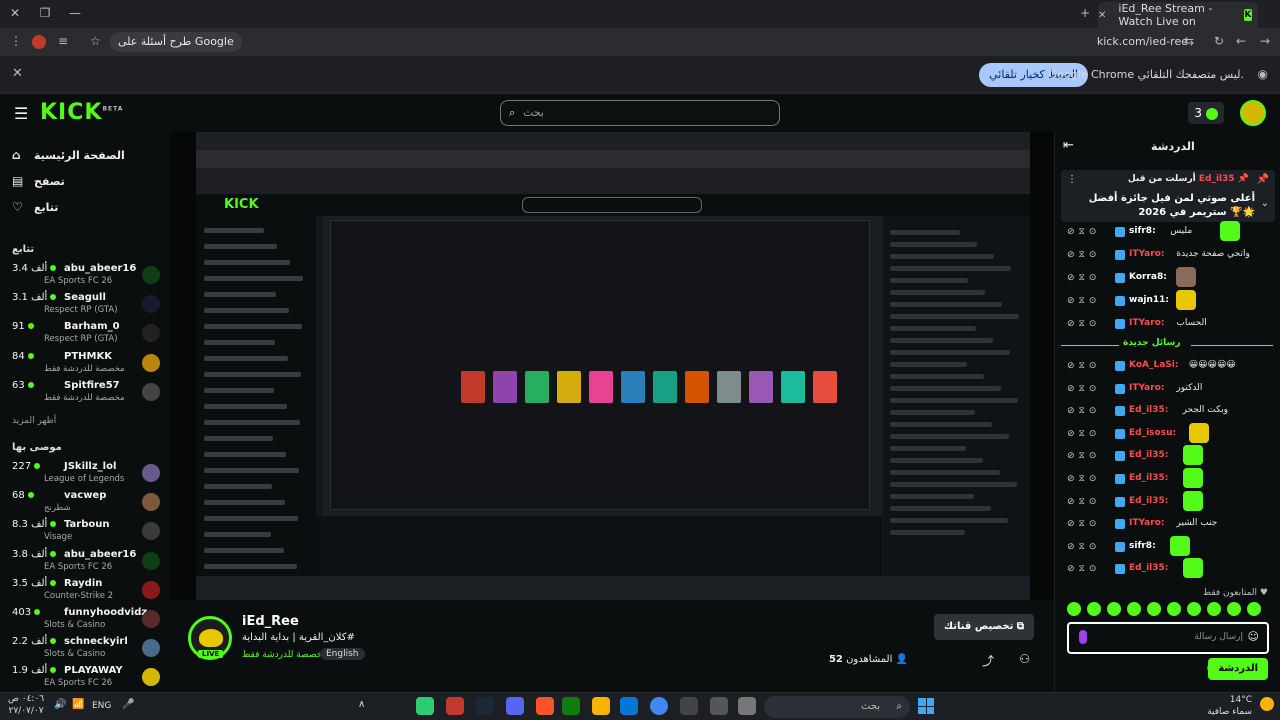 The height and width of the screenshot is (720, 1280). What do you see at coordinates (1263, 179) in the screenshot?
I see `pin-icon-right: 📌` at bounding box center [1263, 179].